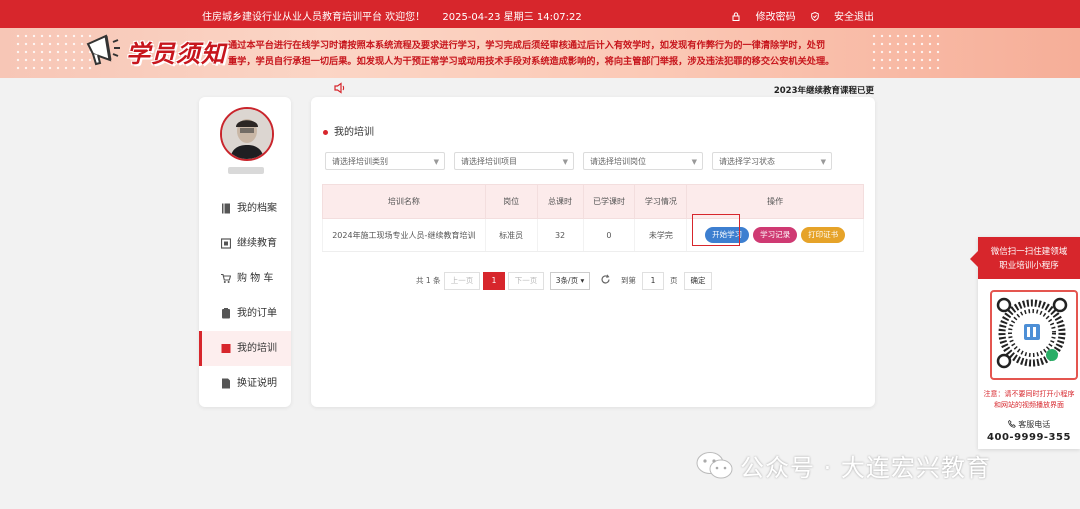 This screenshot has width=1080, height=509. I want to click on position-cell: 标准员, so click(511, 235).